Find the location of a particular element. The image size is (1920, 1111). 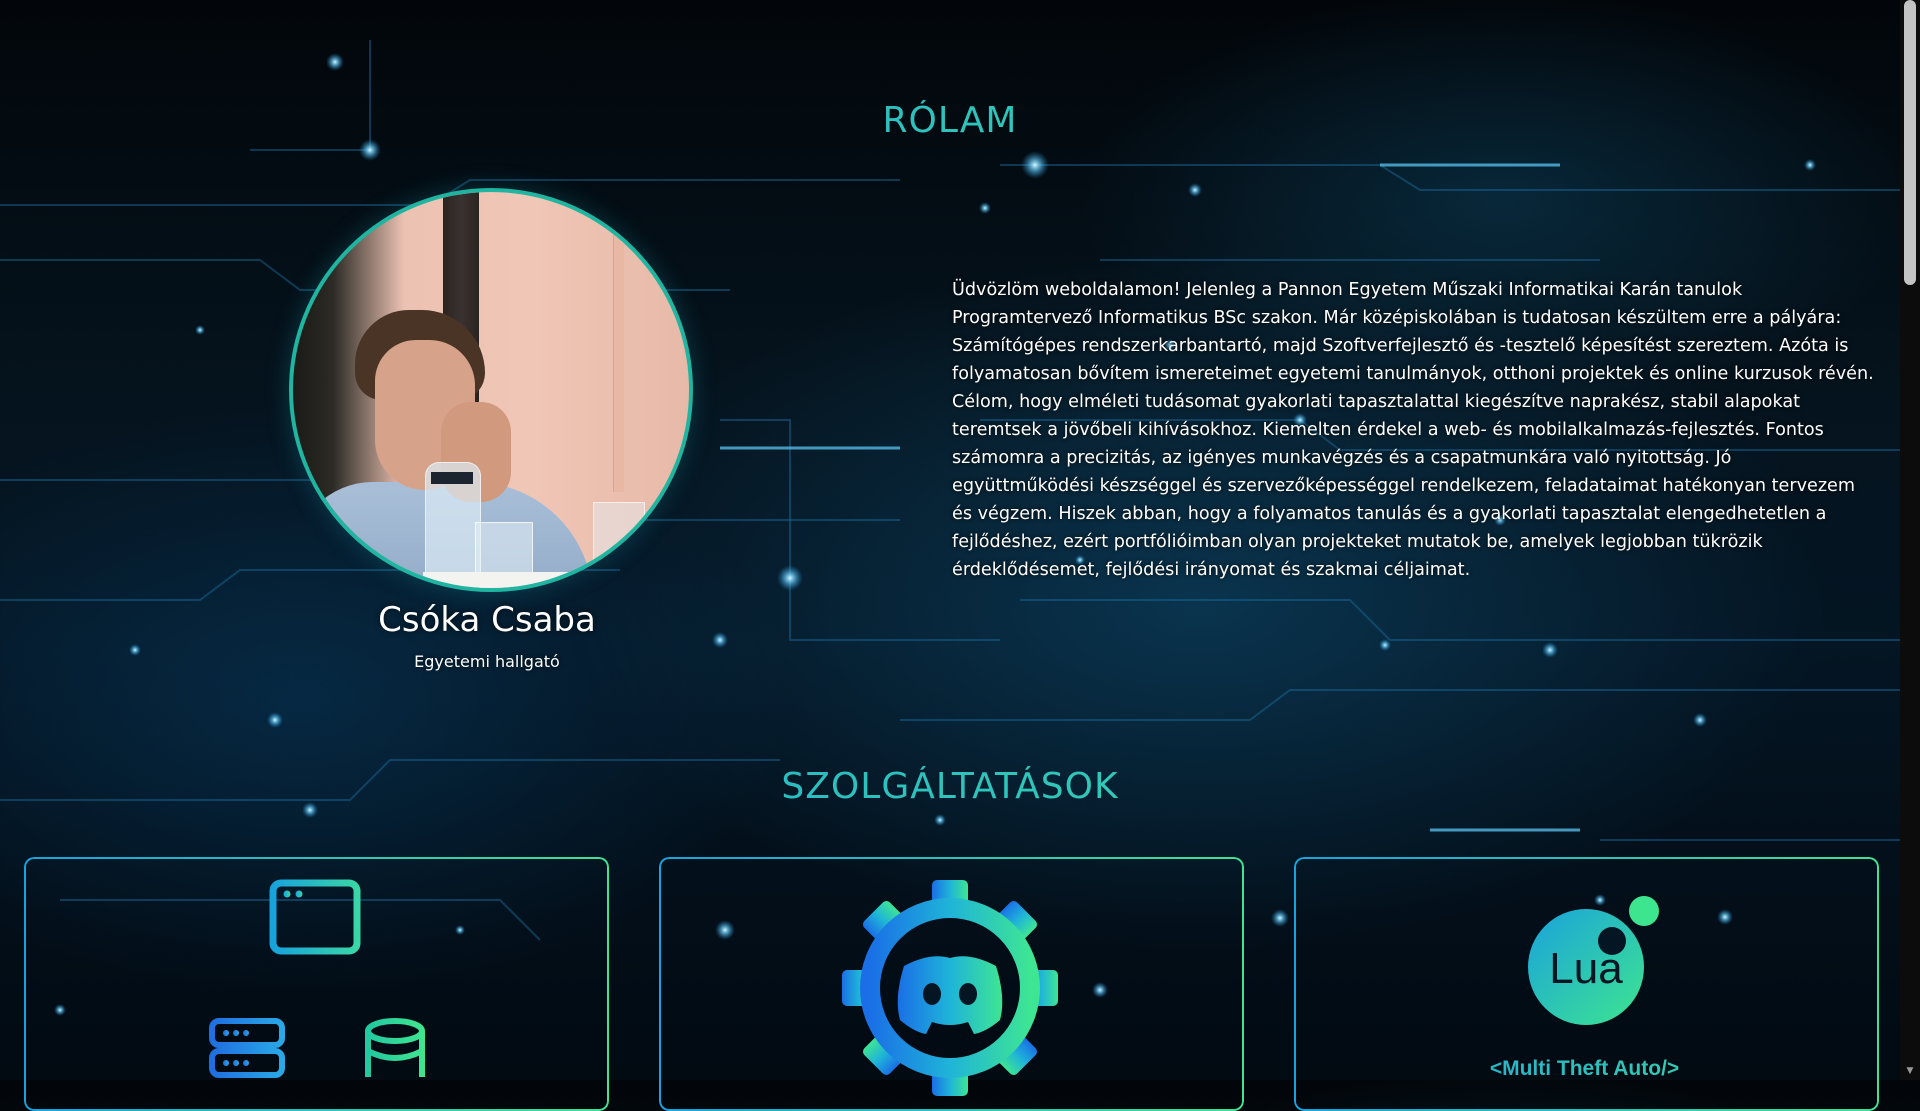

service-card-discord-content is located at coordinates (949, 976).